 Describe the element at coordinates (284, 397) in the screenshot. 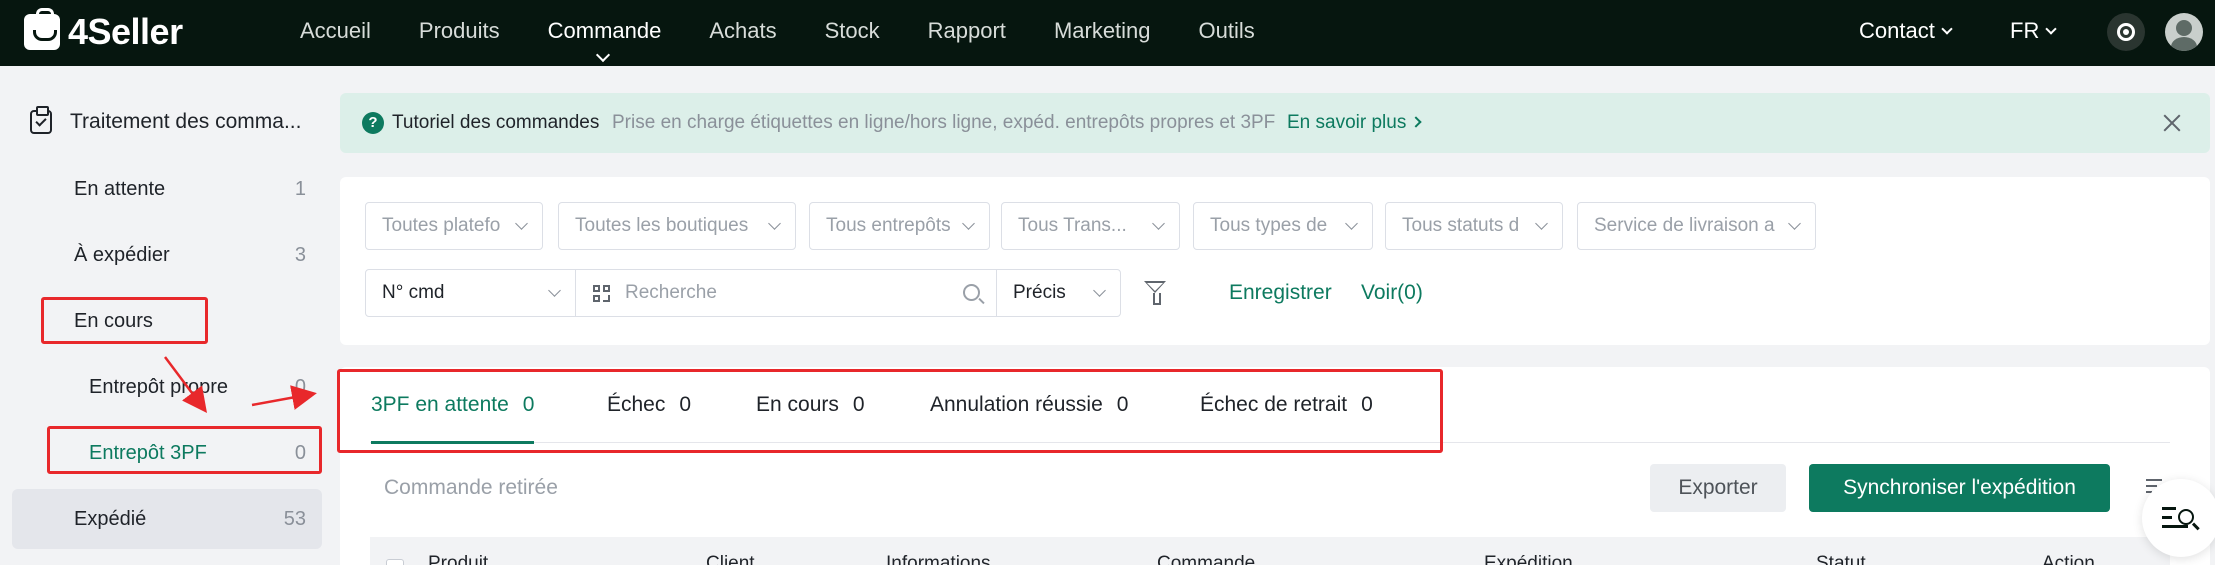

I see `annotation-arrow-right` at that location.